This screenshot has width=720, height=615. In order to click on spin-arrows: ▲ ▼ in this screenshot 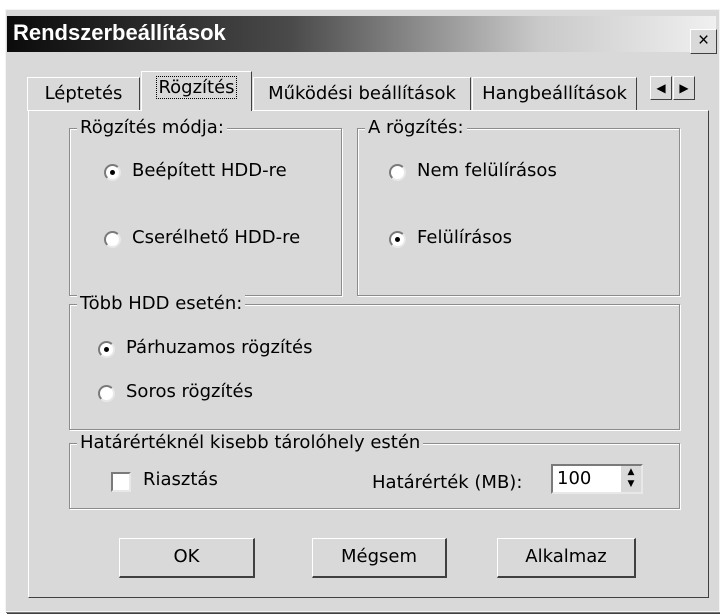, I will do `click(630, 479)`.